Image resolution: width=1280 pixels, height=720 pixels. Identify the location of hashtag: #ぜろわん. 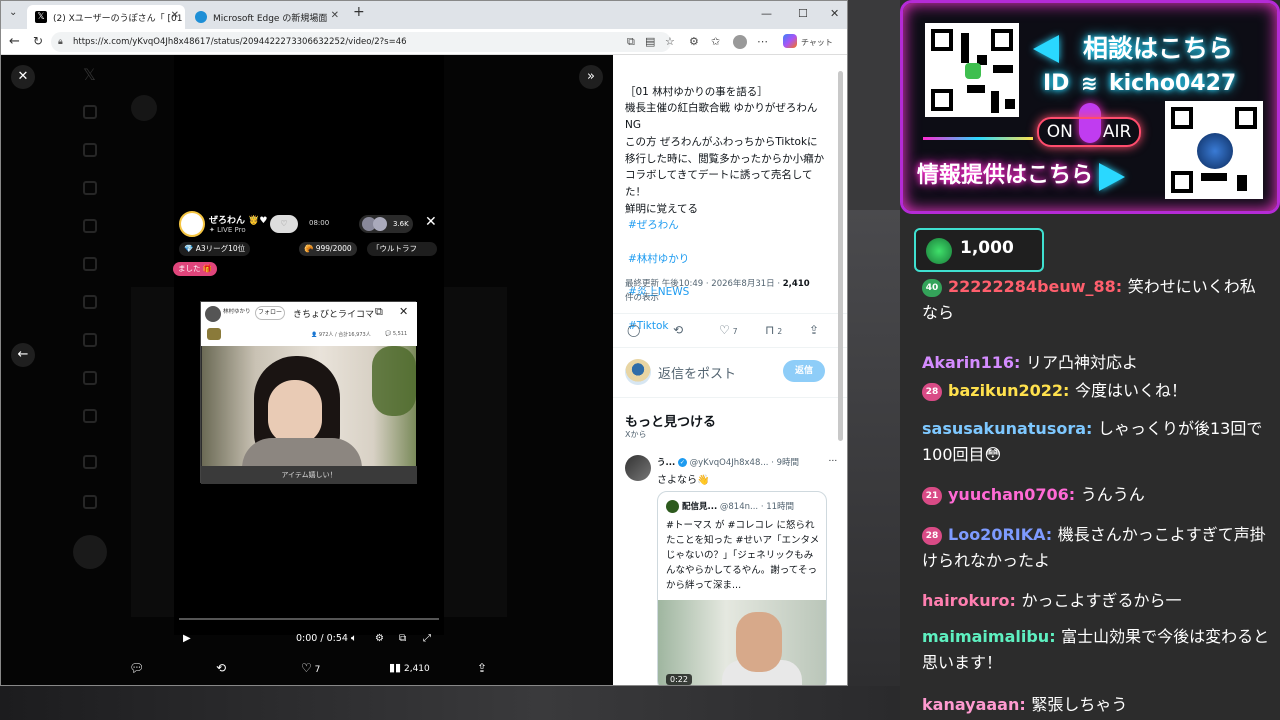
(725, 225).